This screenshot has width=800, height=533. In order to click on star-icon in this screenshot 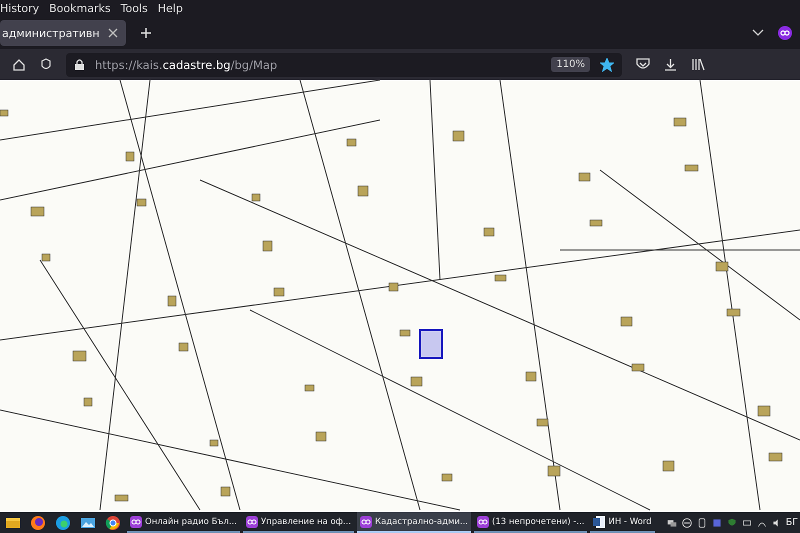, I will do `click(607, 65)`.